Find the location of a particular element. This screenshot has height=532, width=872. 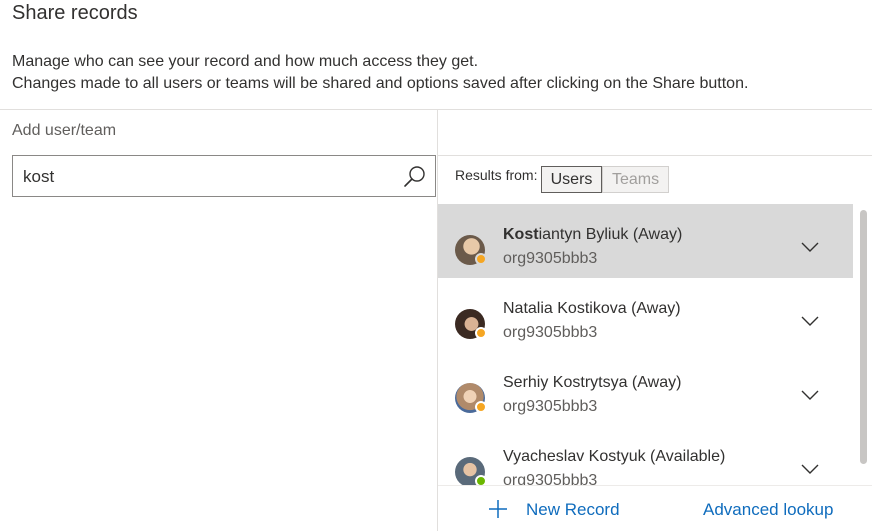

advanced-lookup-link: Advanced lookup is located at coordinates (768, 510).